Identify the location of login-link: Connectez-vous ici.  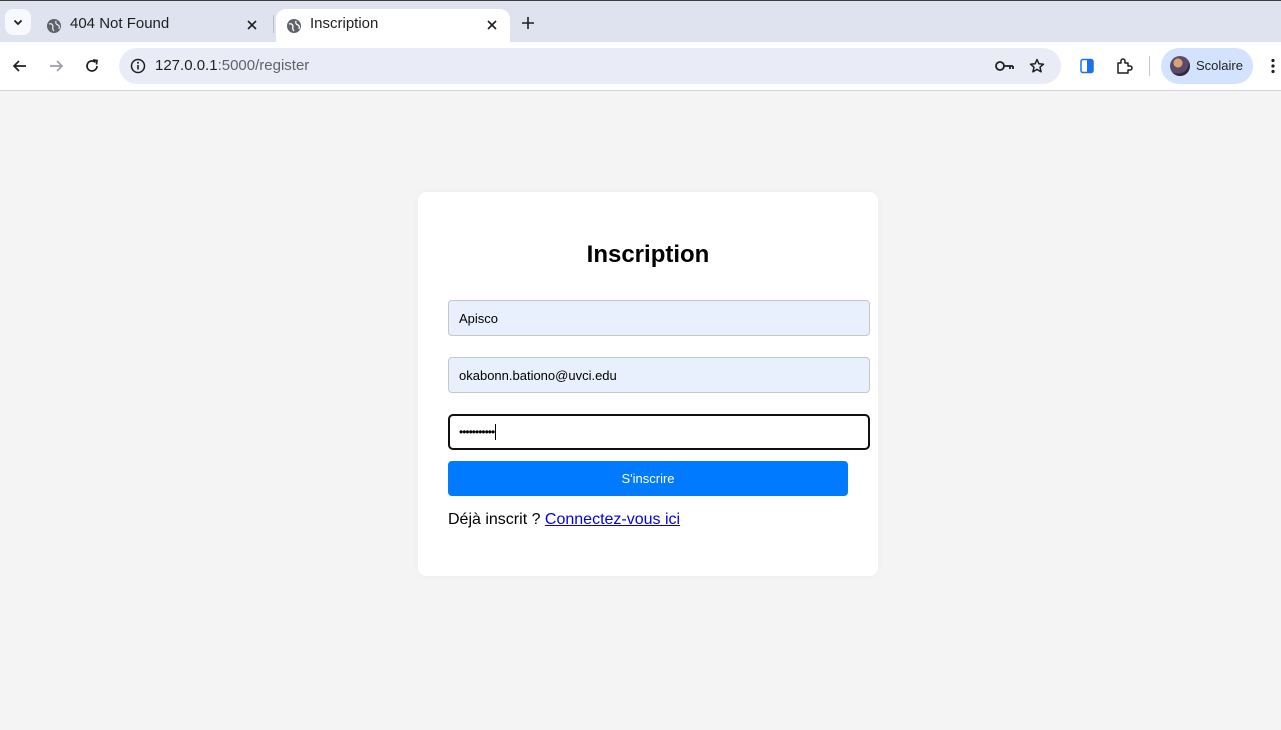
(612, 519).